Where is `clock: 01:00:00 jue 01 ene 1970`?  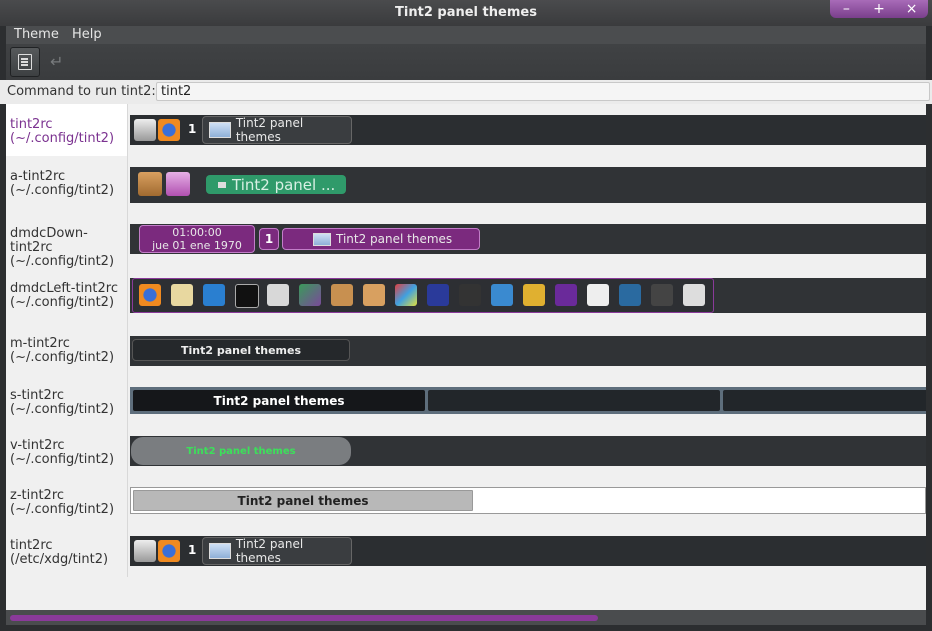
clock: 01:00:00 jue 01 ene 1970 is located at coordinates (197, 239).